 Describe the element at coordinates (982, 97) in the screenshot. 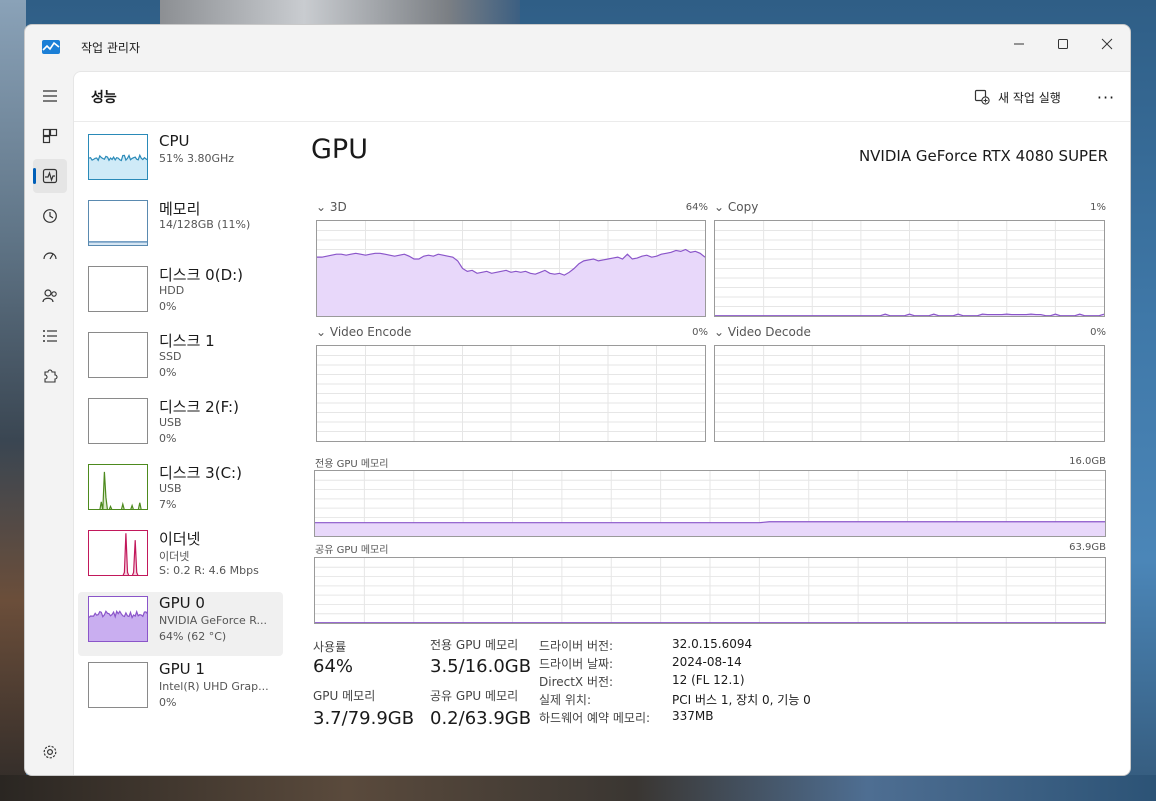

I see `new-task-icon` at that location.